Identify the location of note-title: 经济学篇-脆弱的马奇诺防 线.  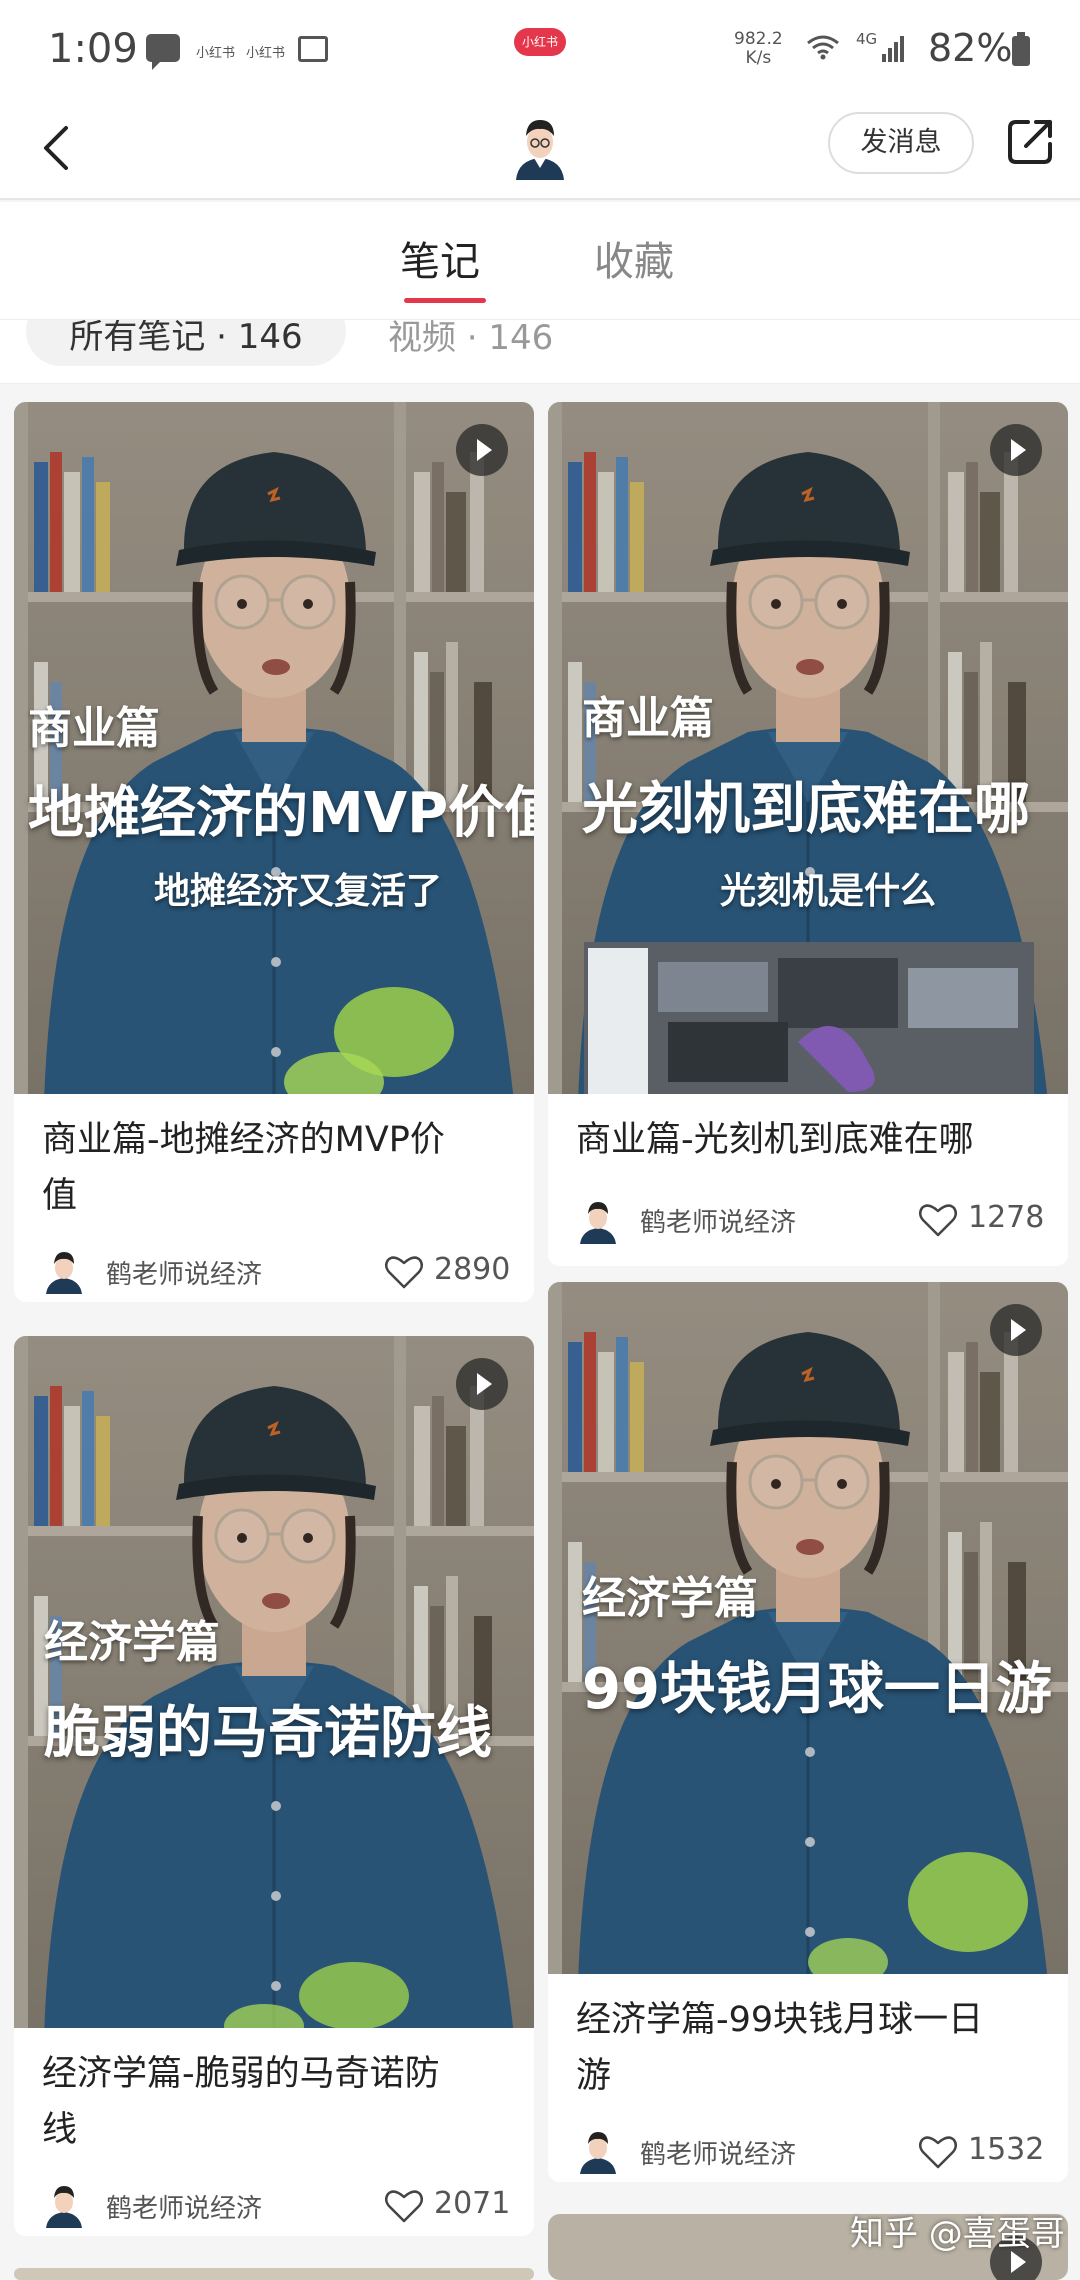
(277, 2102).